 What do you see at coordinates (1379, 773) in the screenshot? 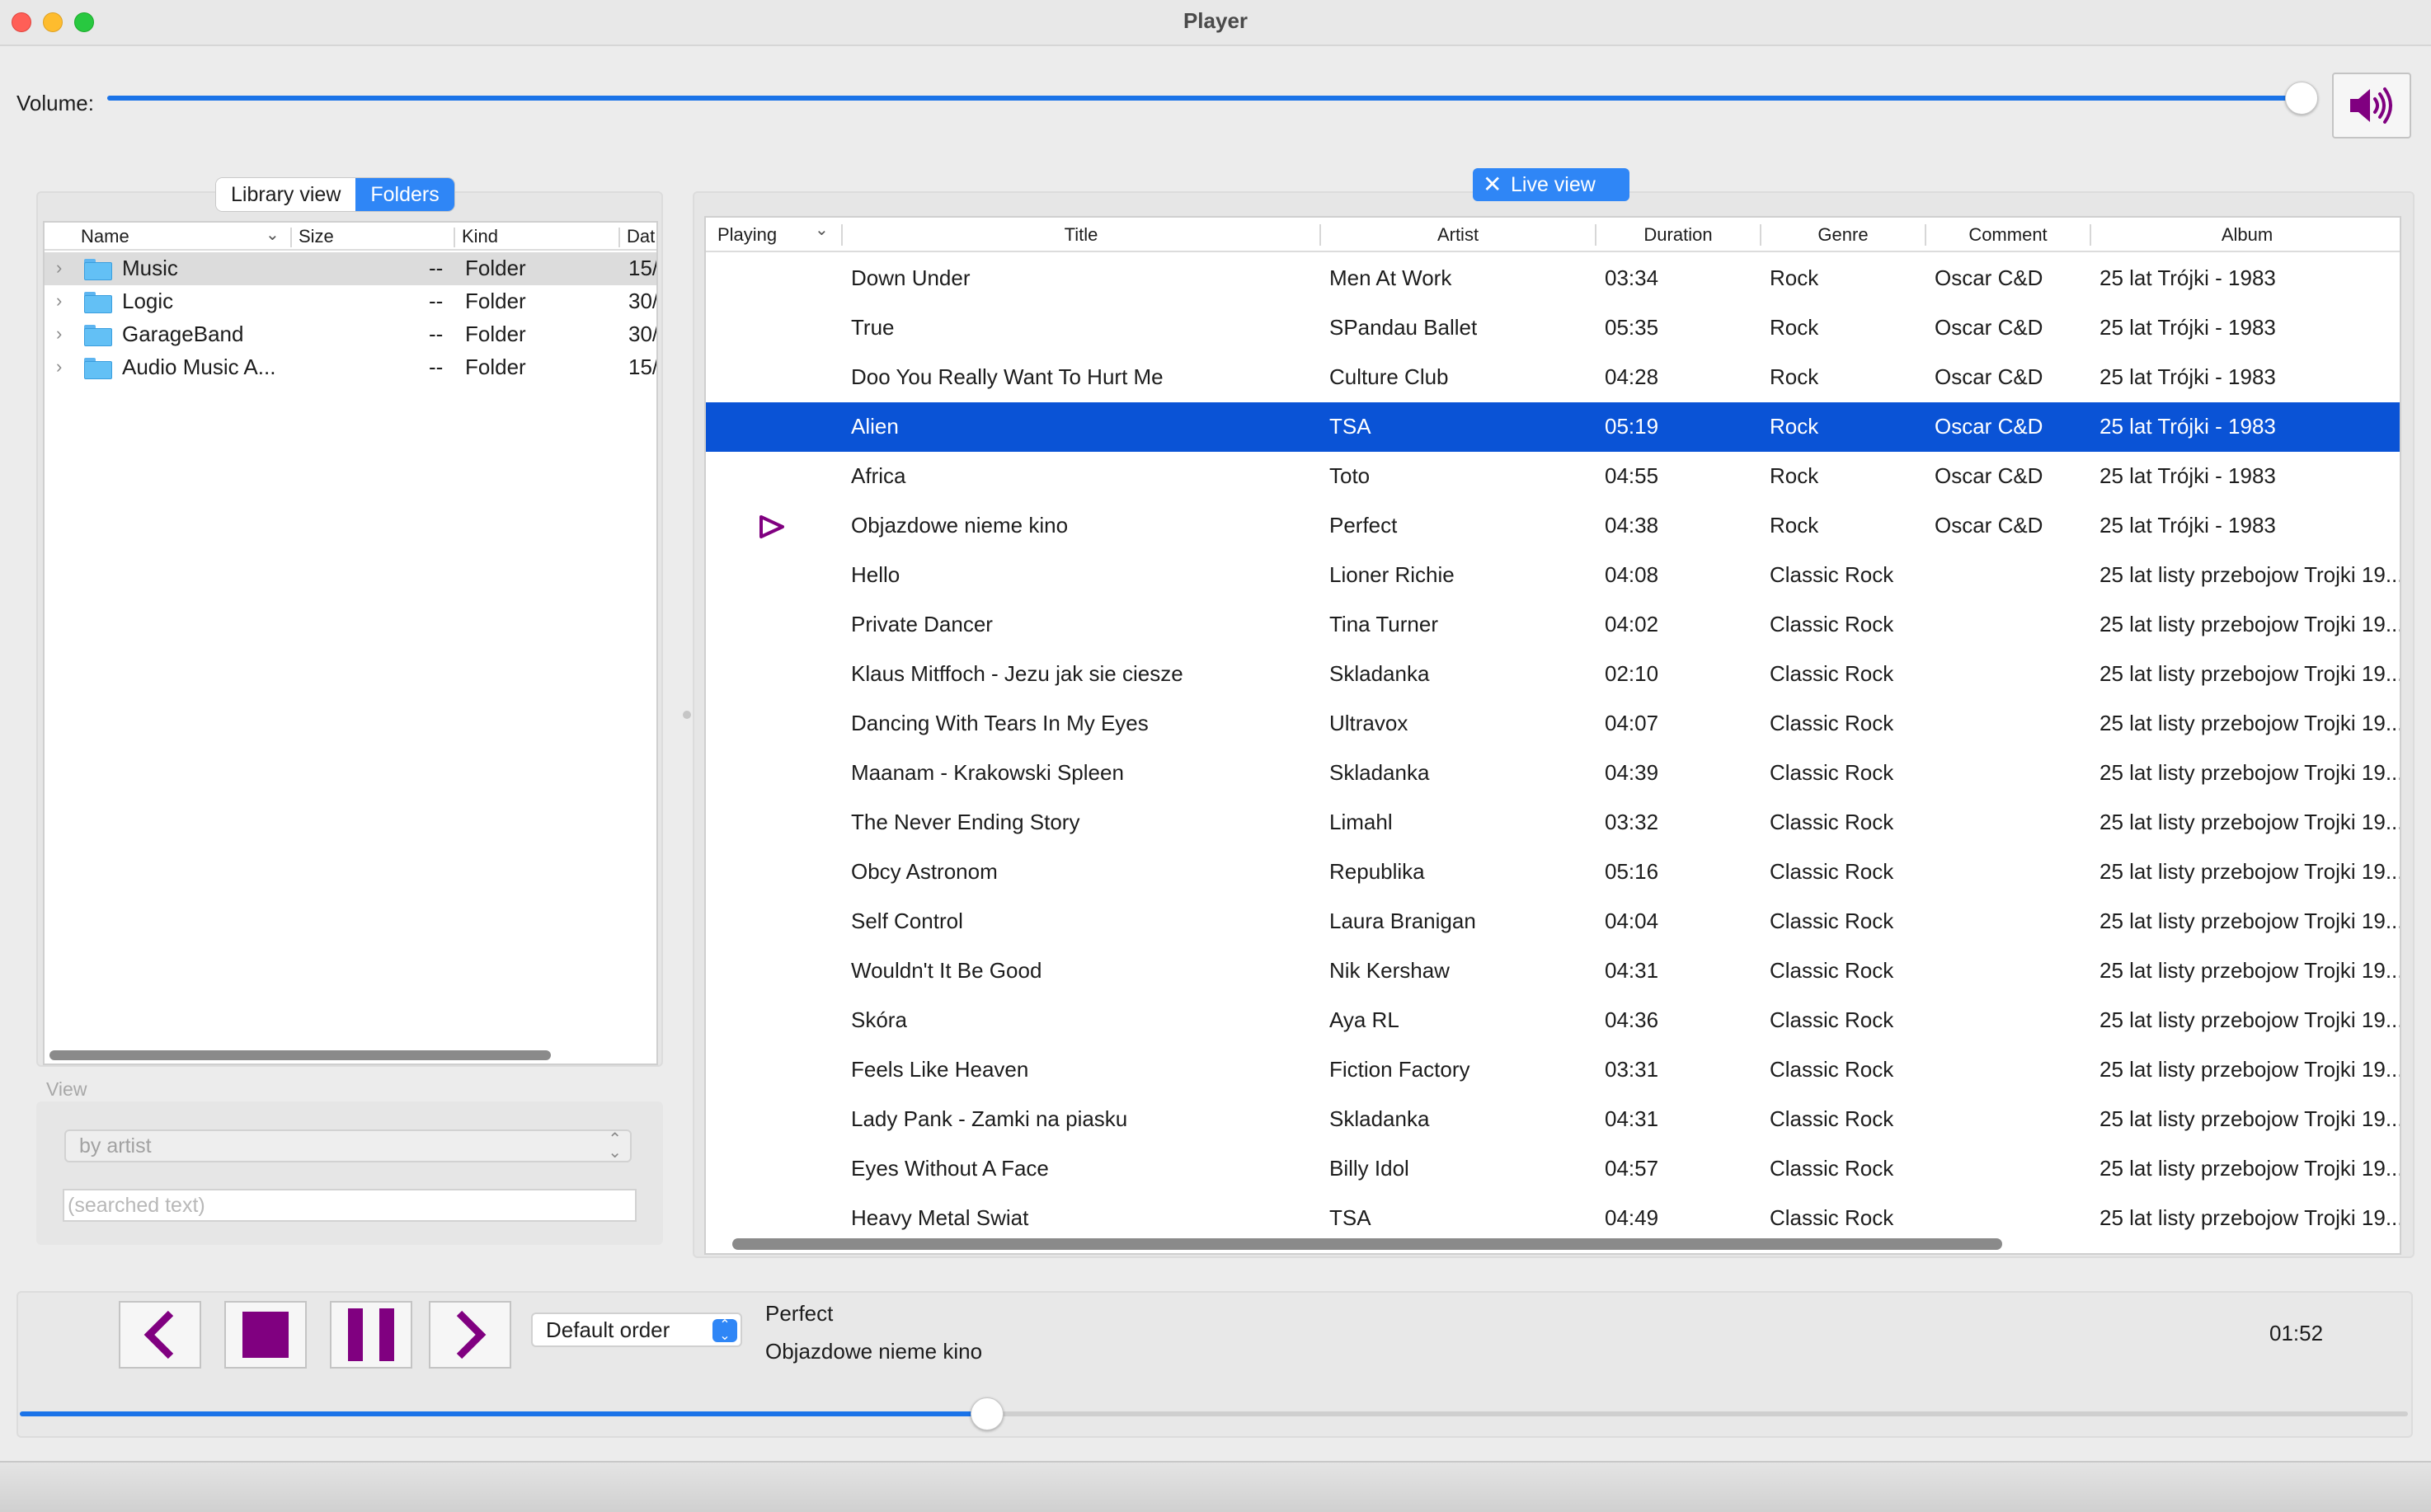
I see `track-artist: Skladanka` at bounding box center [1379, 773].